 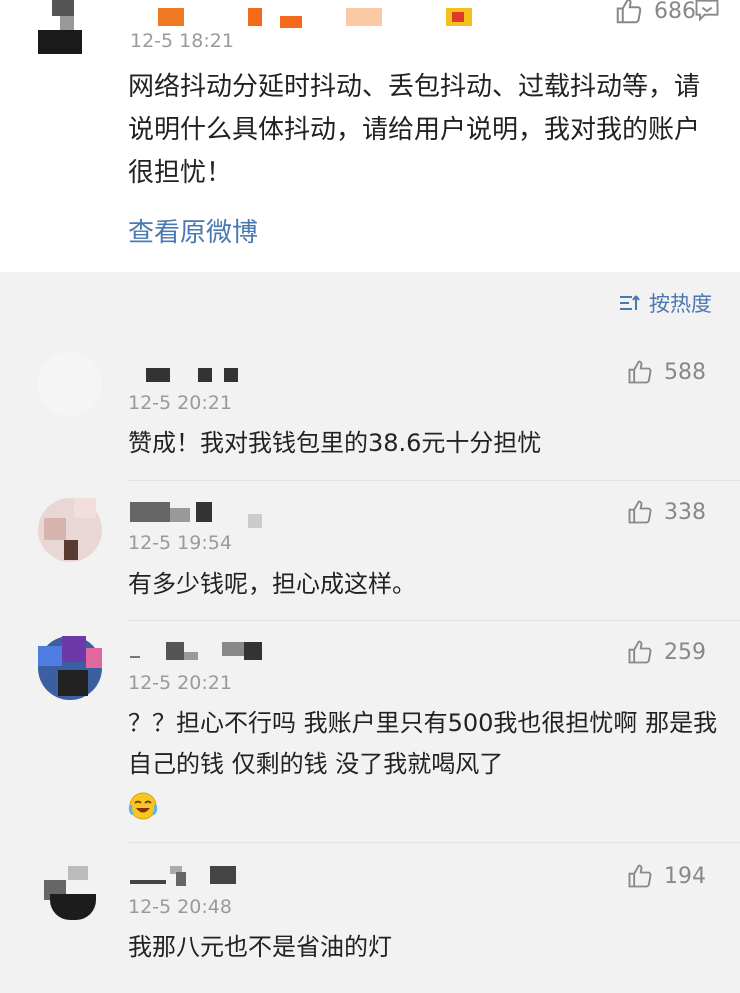 I want to click on comment-text: 赞成！我对我钱包里的38.6元十分担忧, so click(x=335, y=443).